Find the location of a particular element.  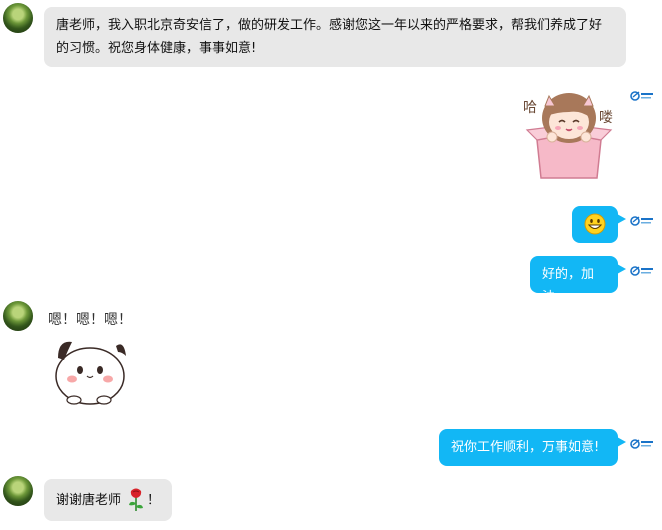

message-bubble-outgoing: 祝你工作顺利，万事如意! is located at coordinates (532, 447).